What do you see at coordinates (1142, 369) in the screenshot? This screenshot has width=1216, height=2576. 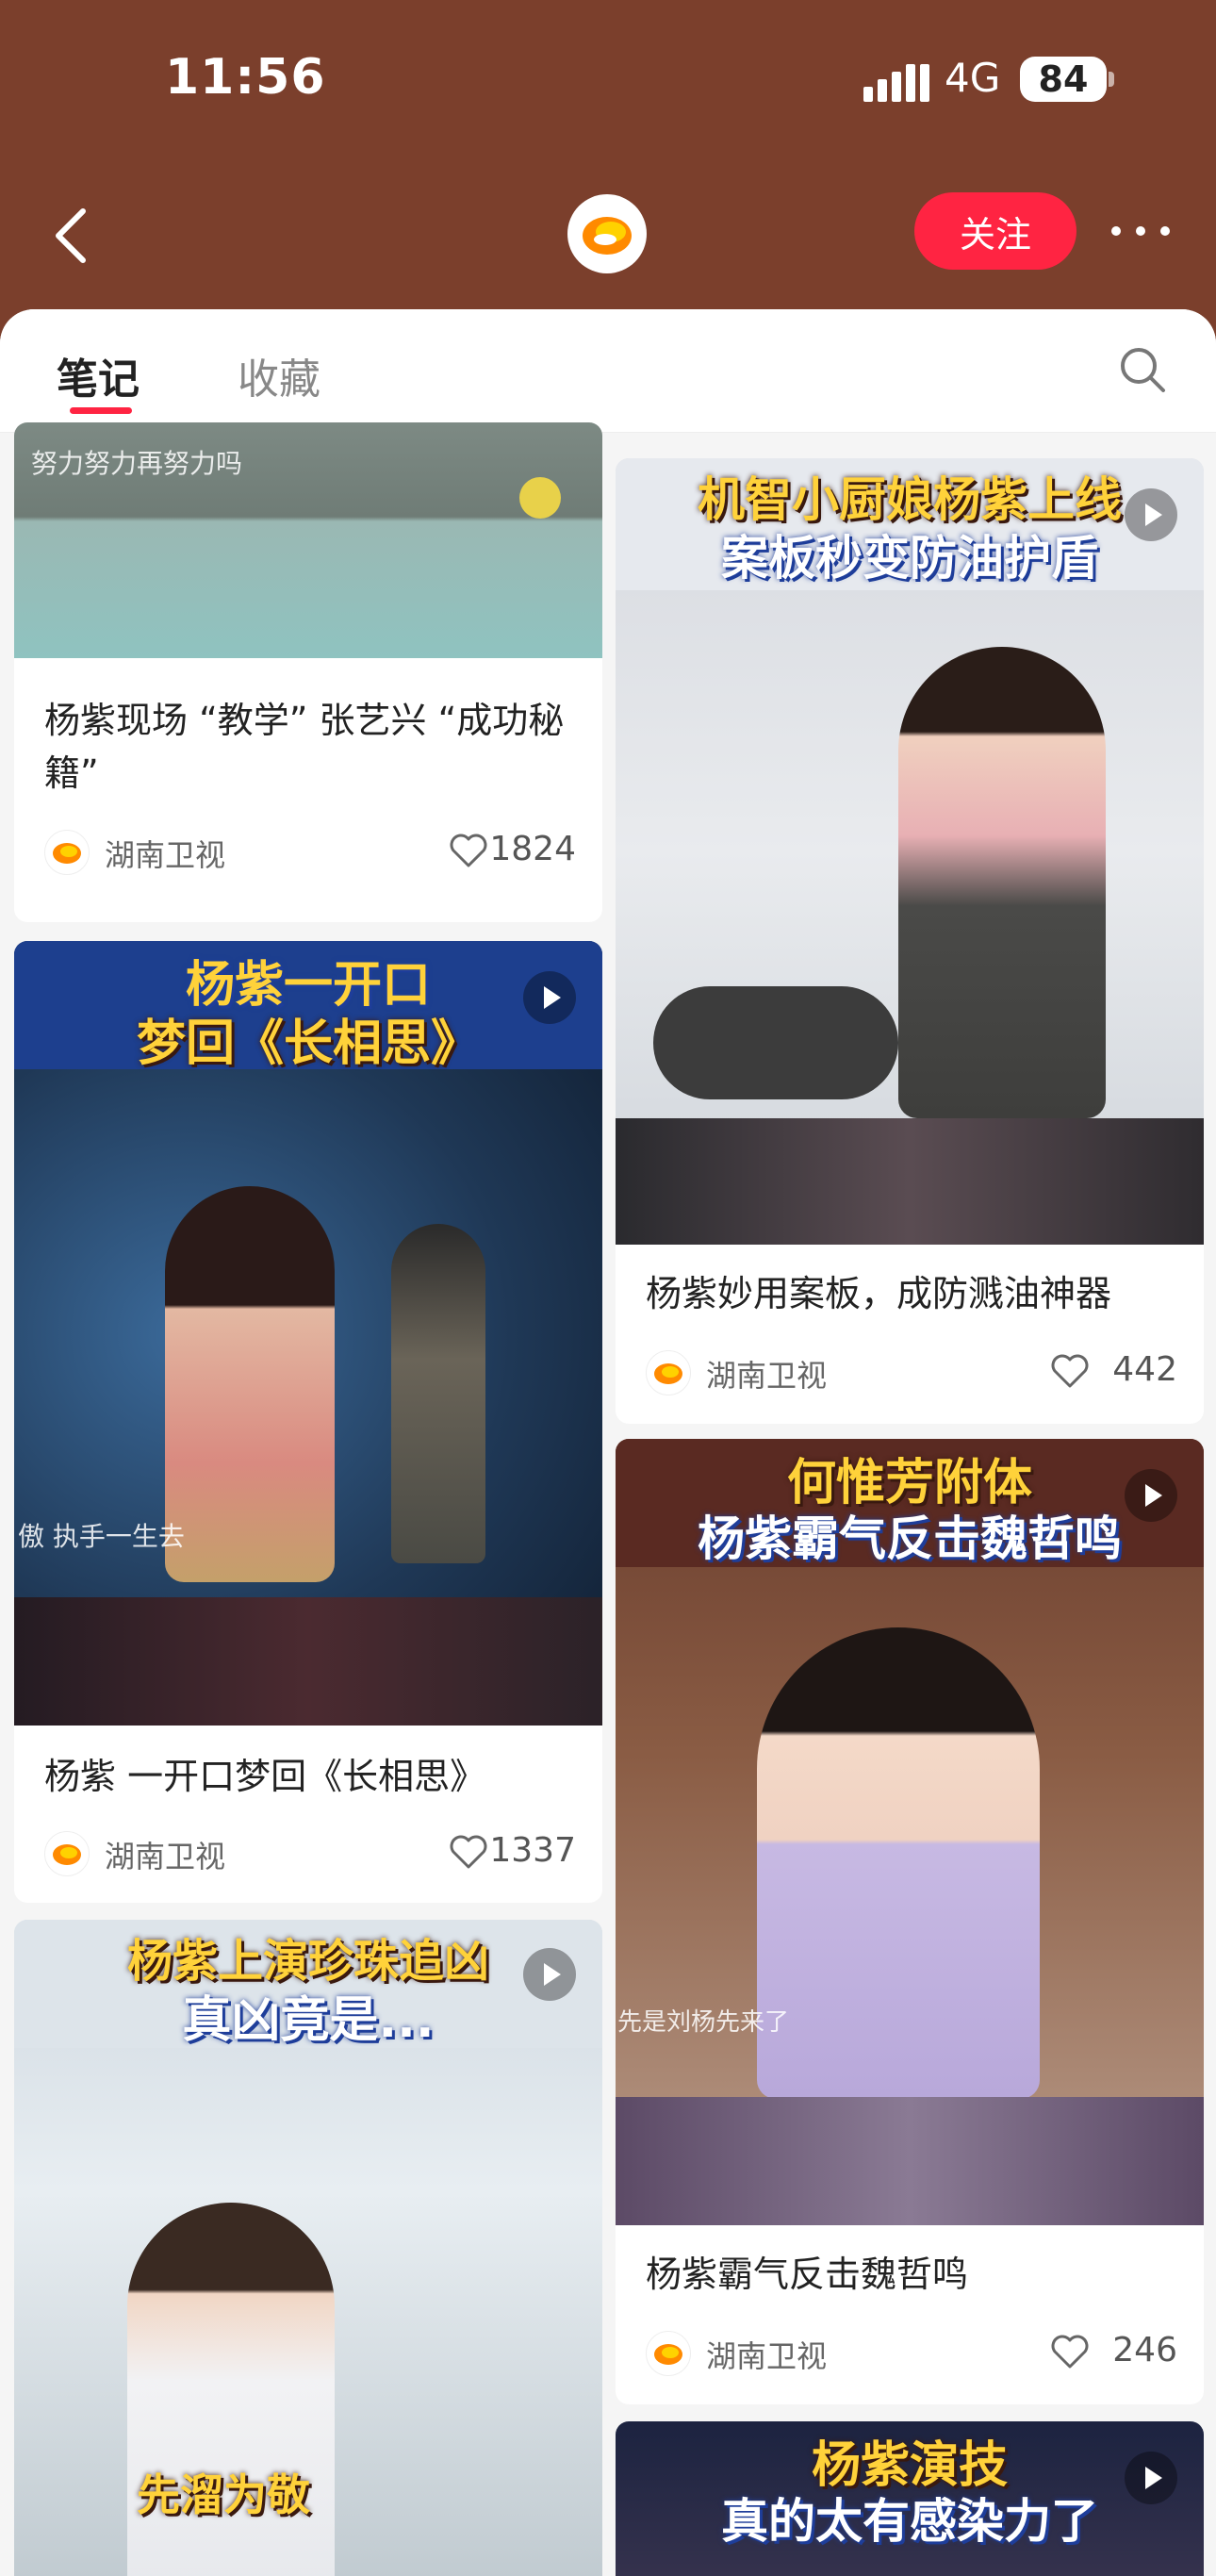 I see `search-icon` at bounding box center [1142, 369].